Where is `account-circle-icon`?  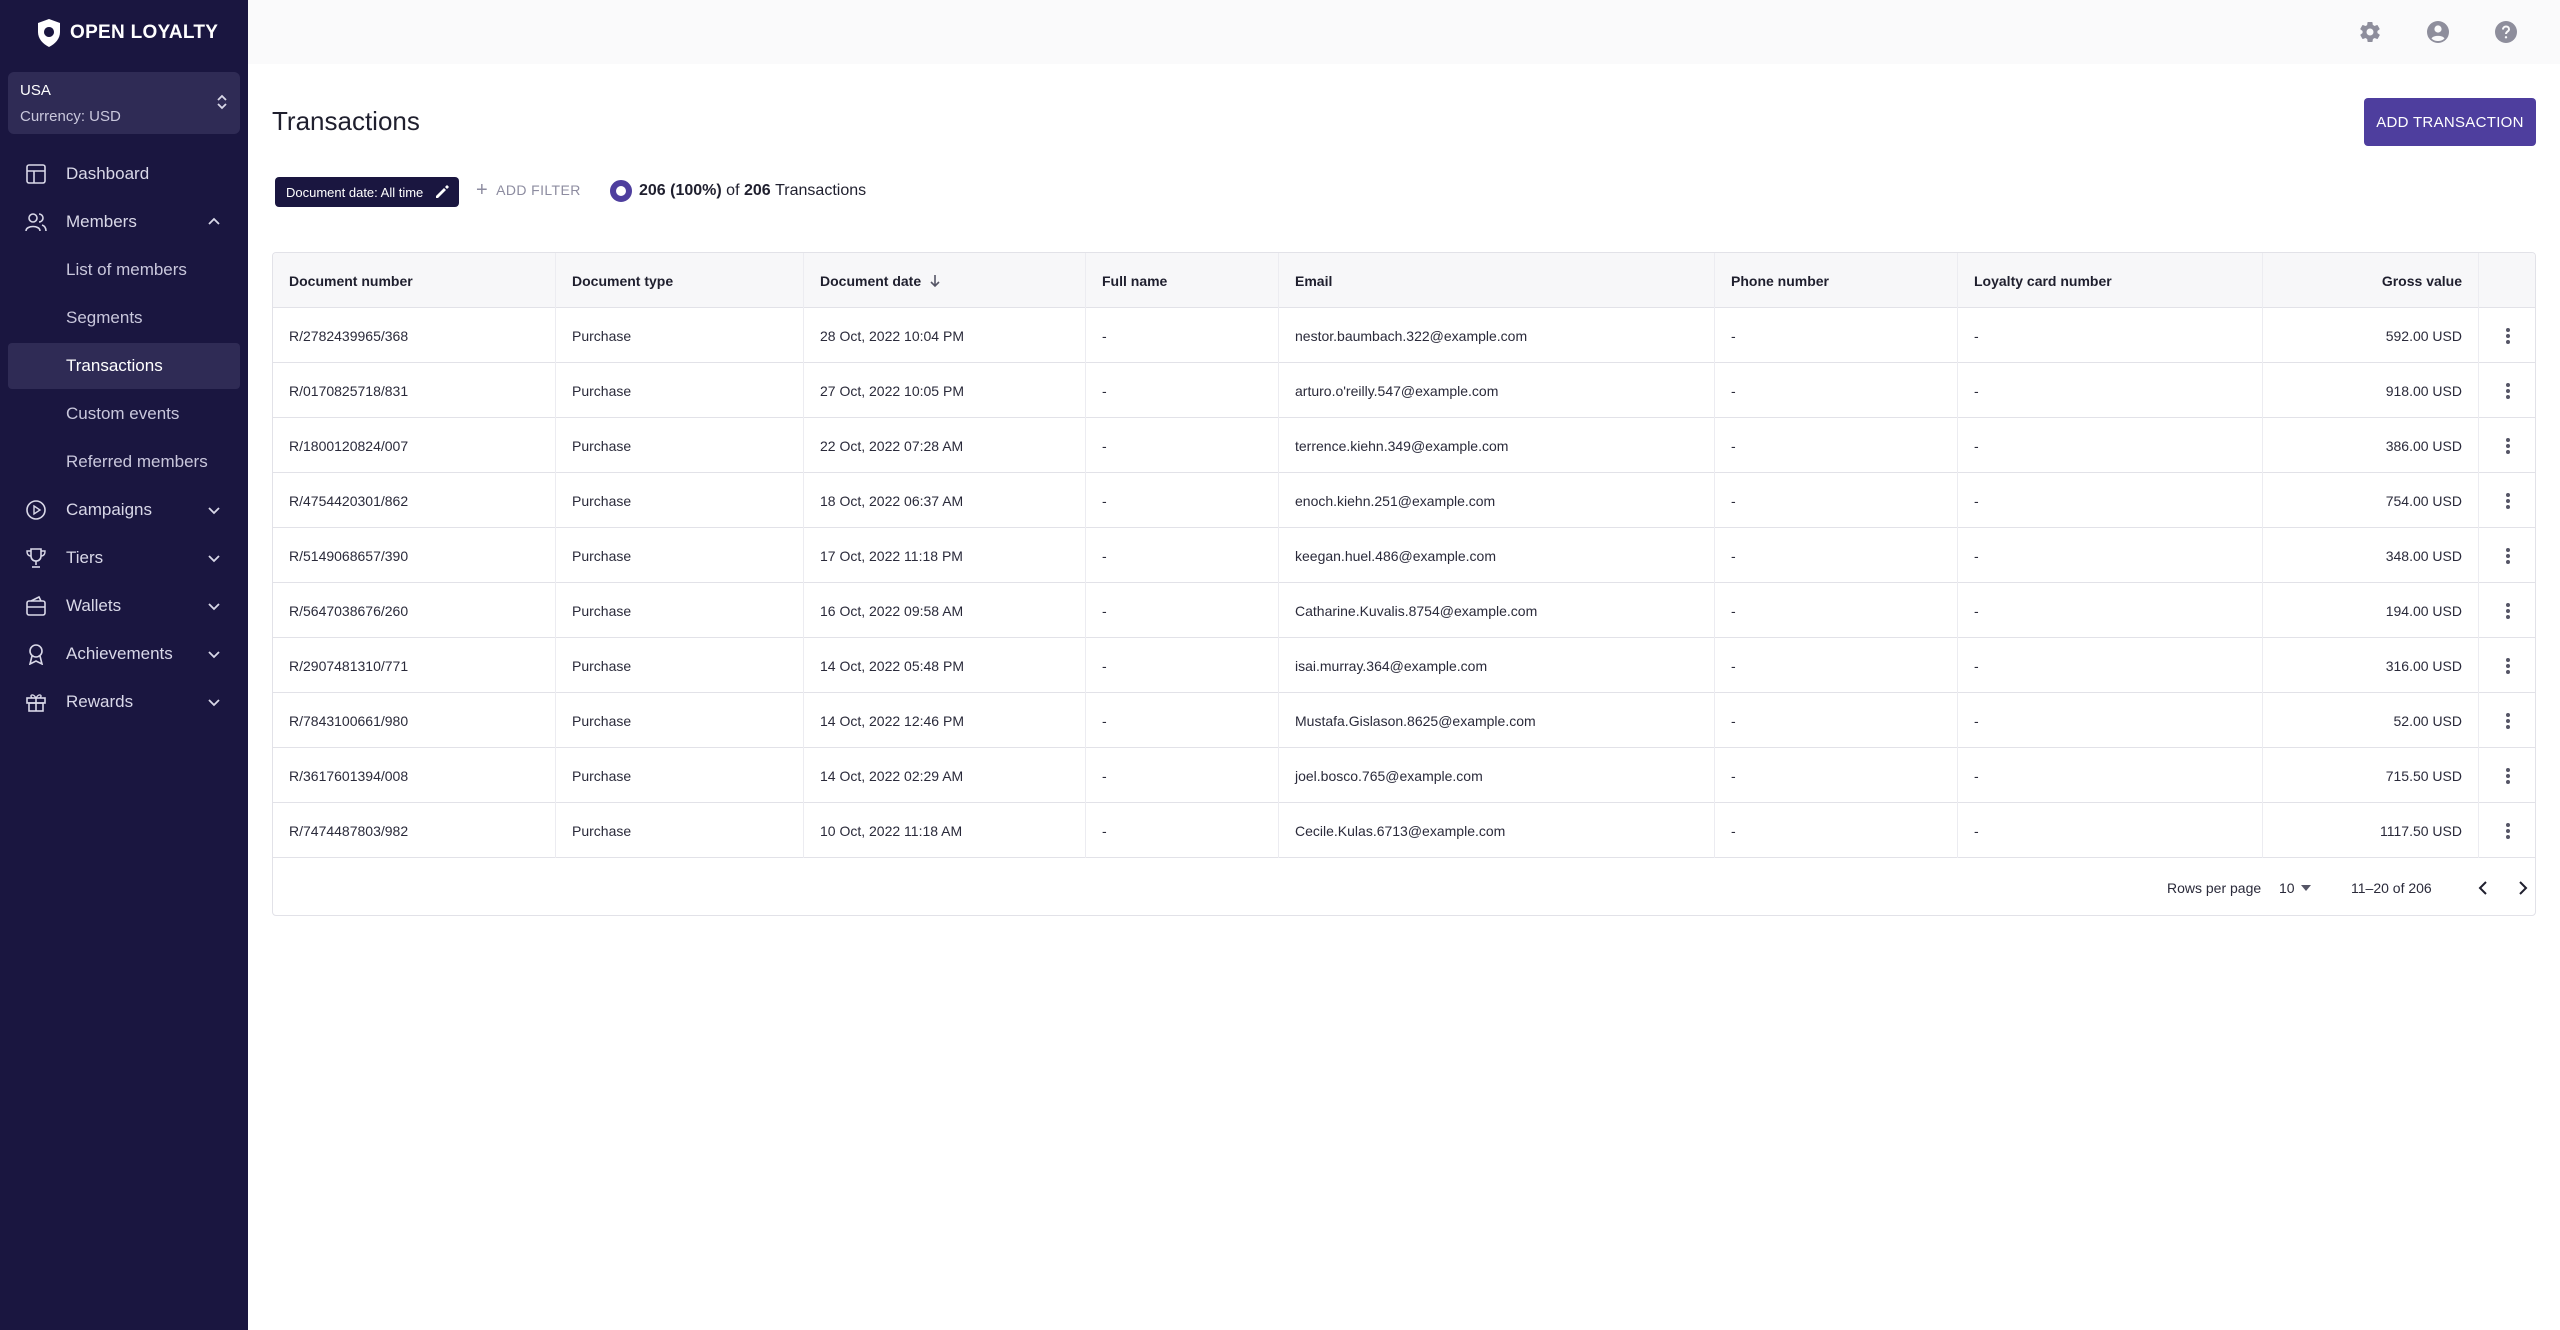
account-circle-icon is located at coordinates (2438, 32).